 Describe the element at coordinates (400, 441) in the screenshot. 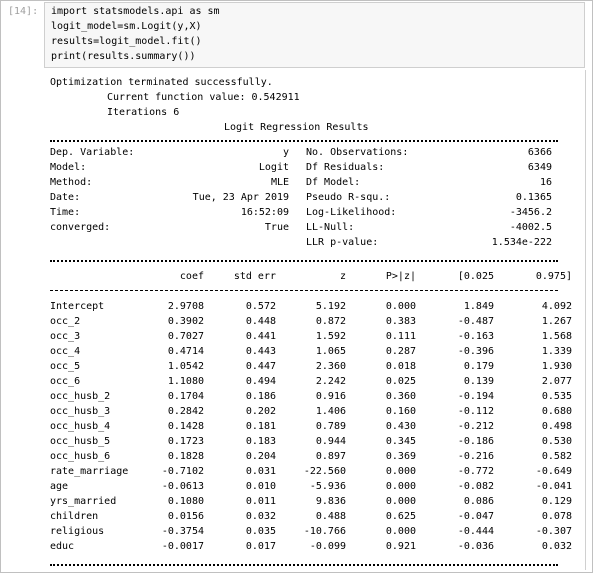

I see `row-value: 0.345` at that location.